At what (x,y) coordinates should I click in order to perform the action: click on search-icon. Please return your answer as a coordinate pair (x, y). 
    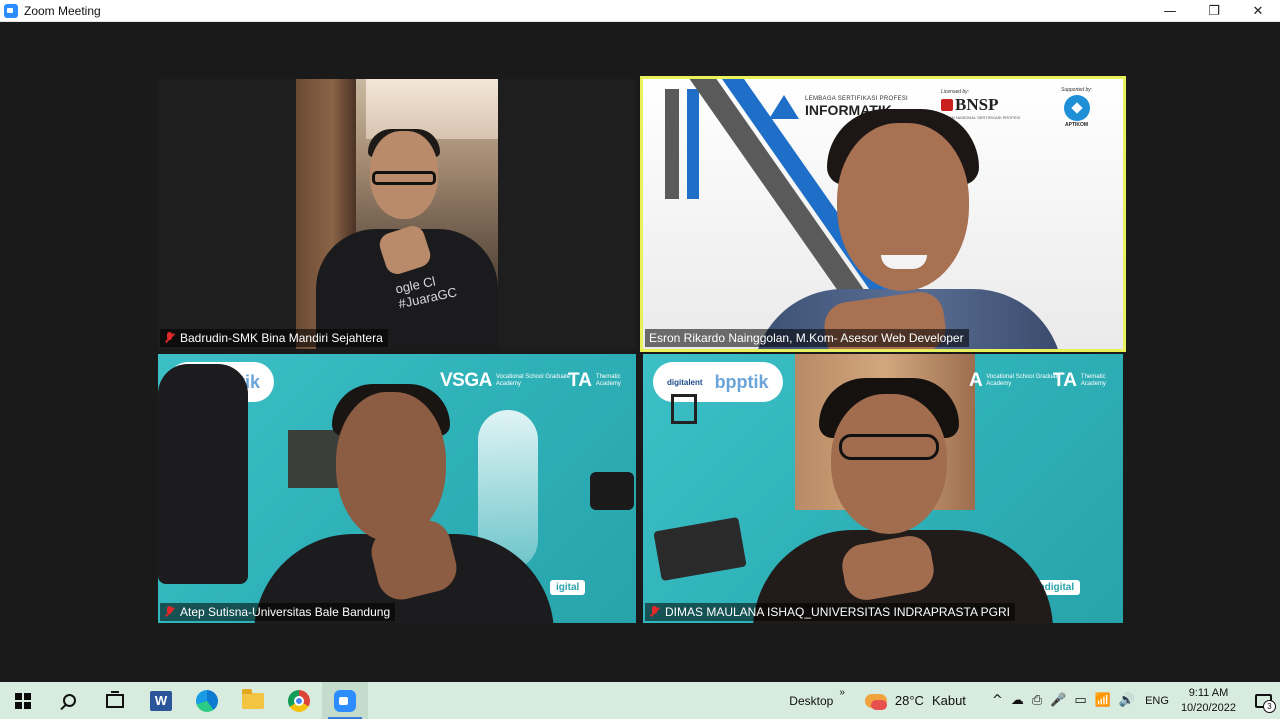
    Looking at the image, I should click on (69, 700).